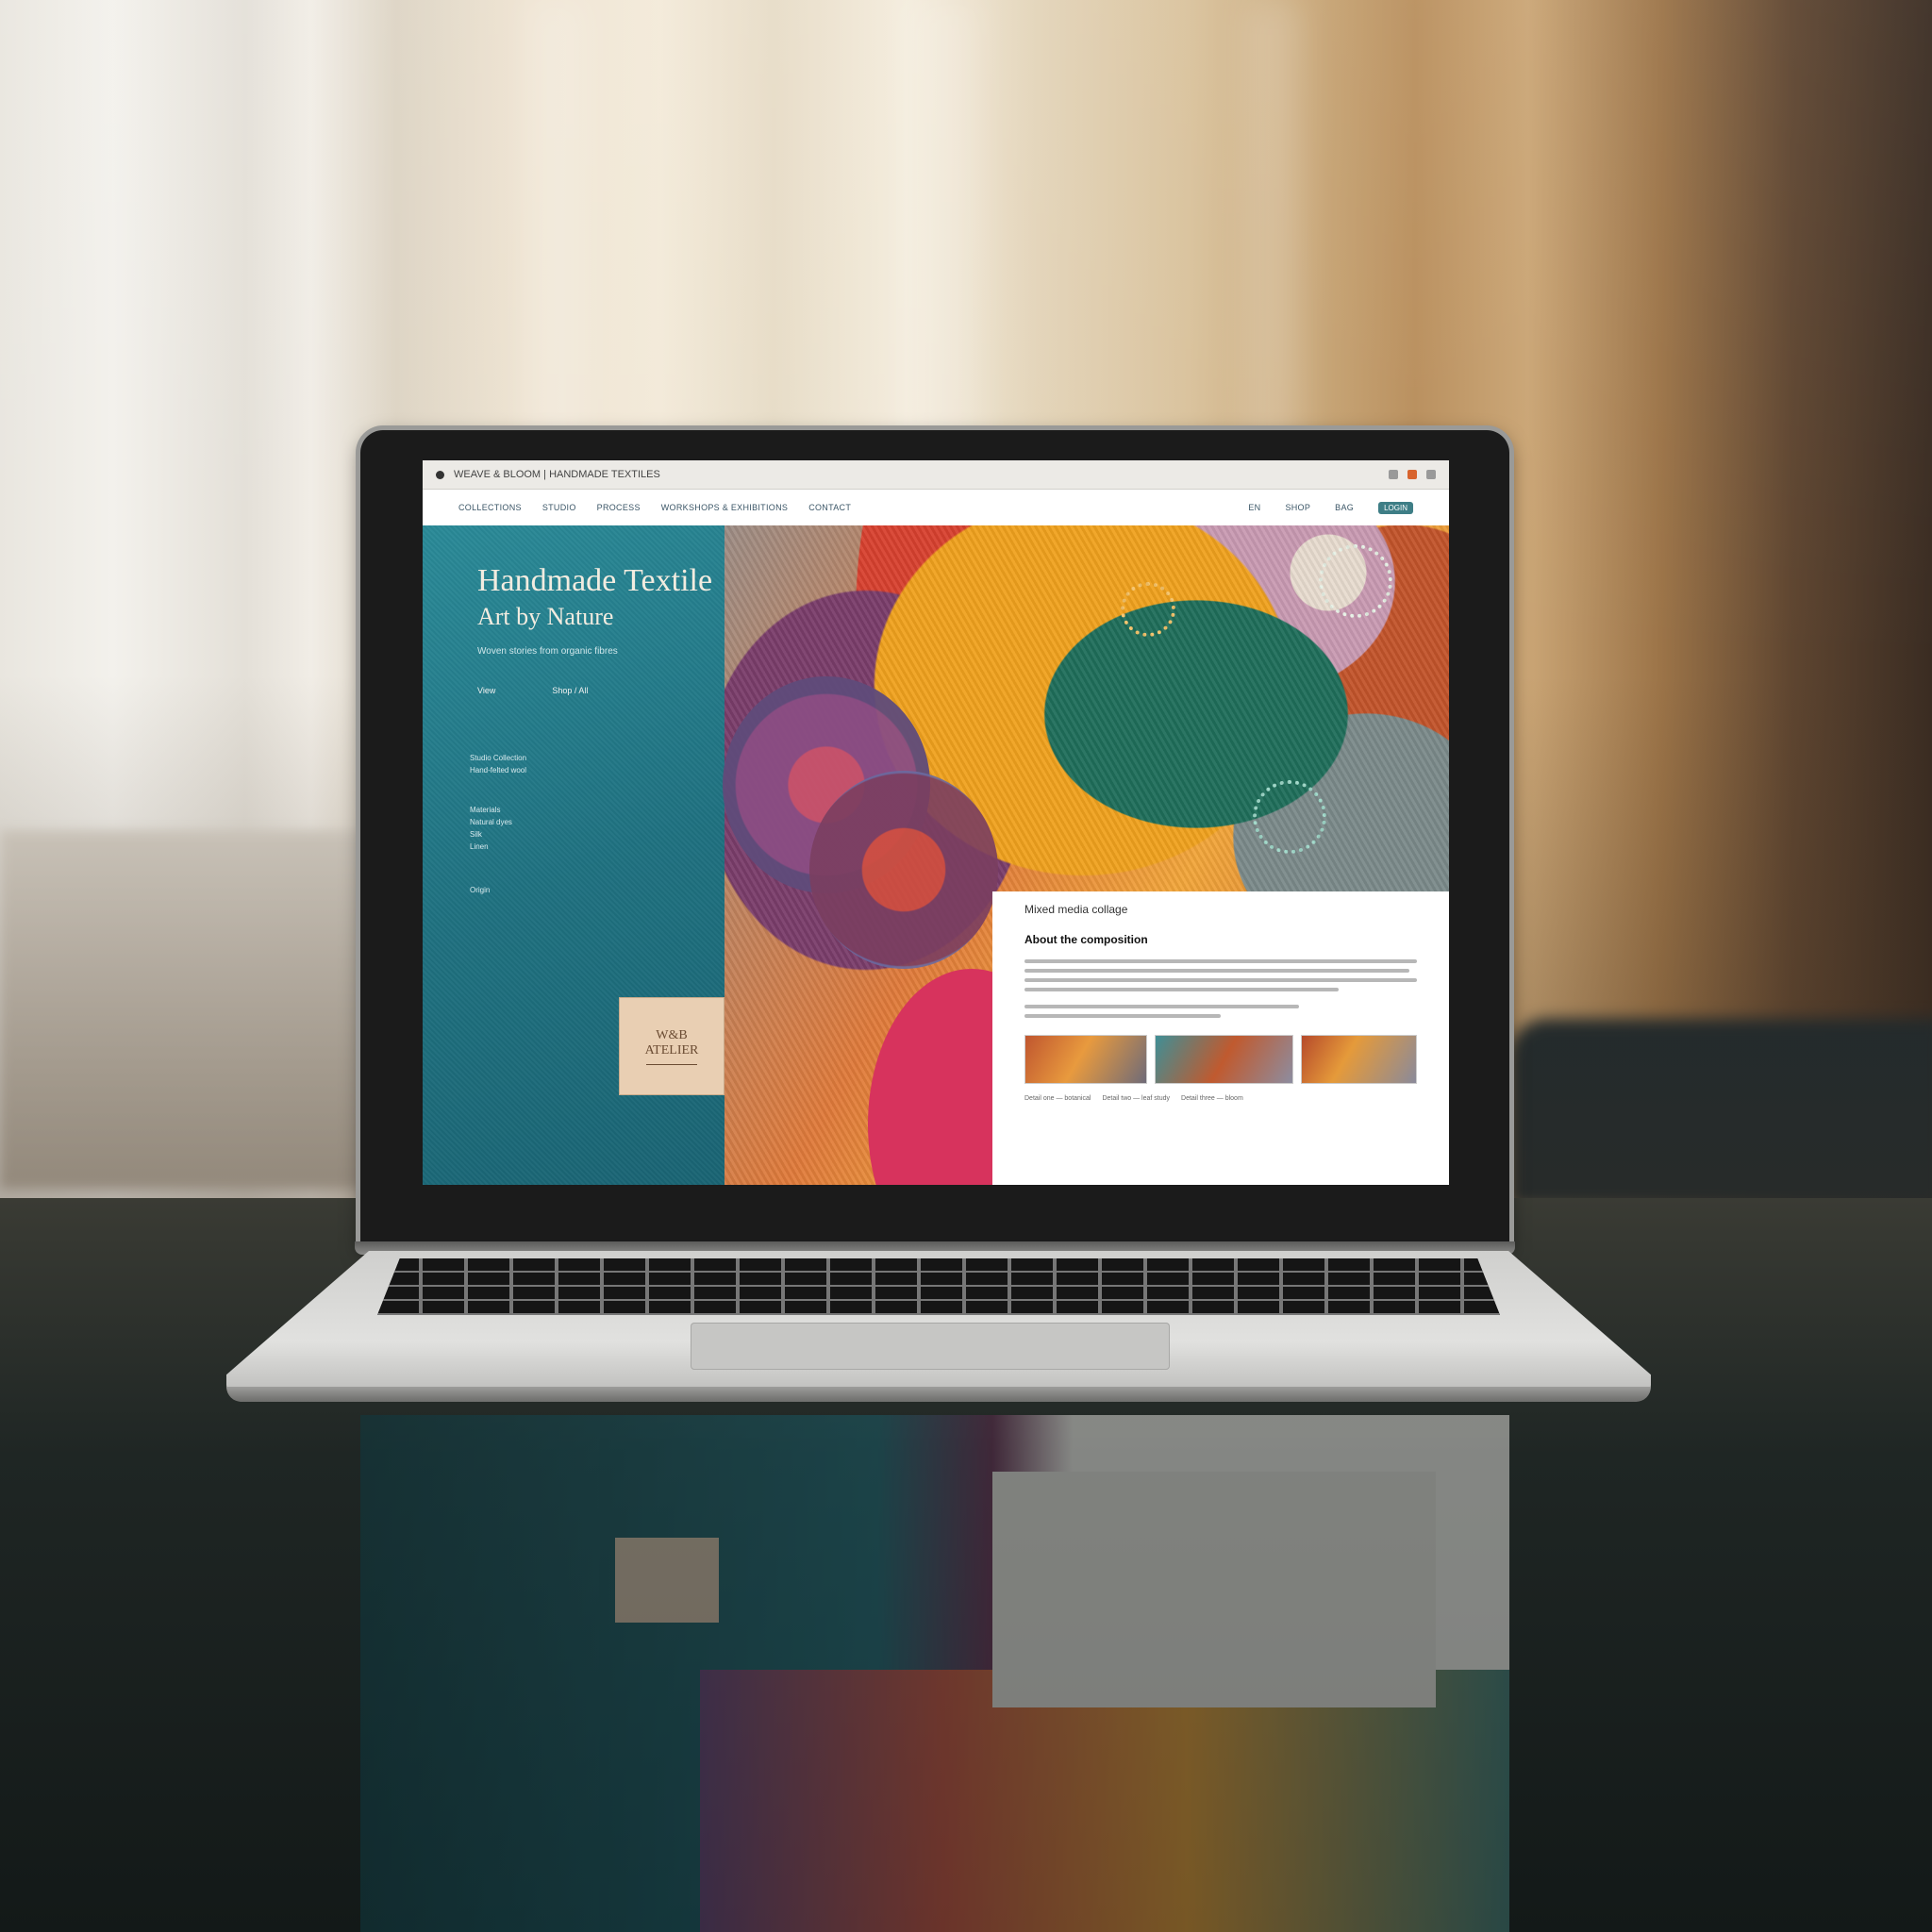 Image resolution: width=1932 pixels, height=1932 pixels. What do you see at coordinates (1136, 1098) in the screenshot?
I see `thumbnail-caption: Detail two — leaf study` at bounding box center [1136, 1098].